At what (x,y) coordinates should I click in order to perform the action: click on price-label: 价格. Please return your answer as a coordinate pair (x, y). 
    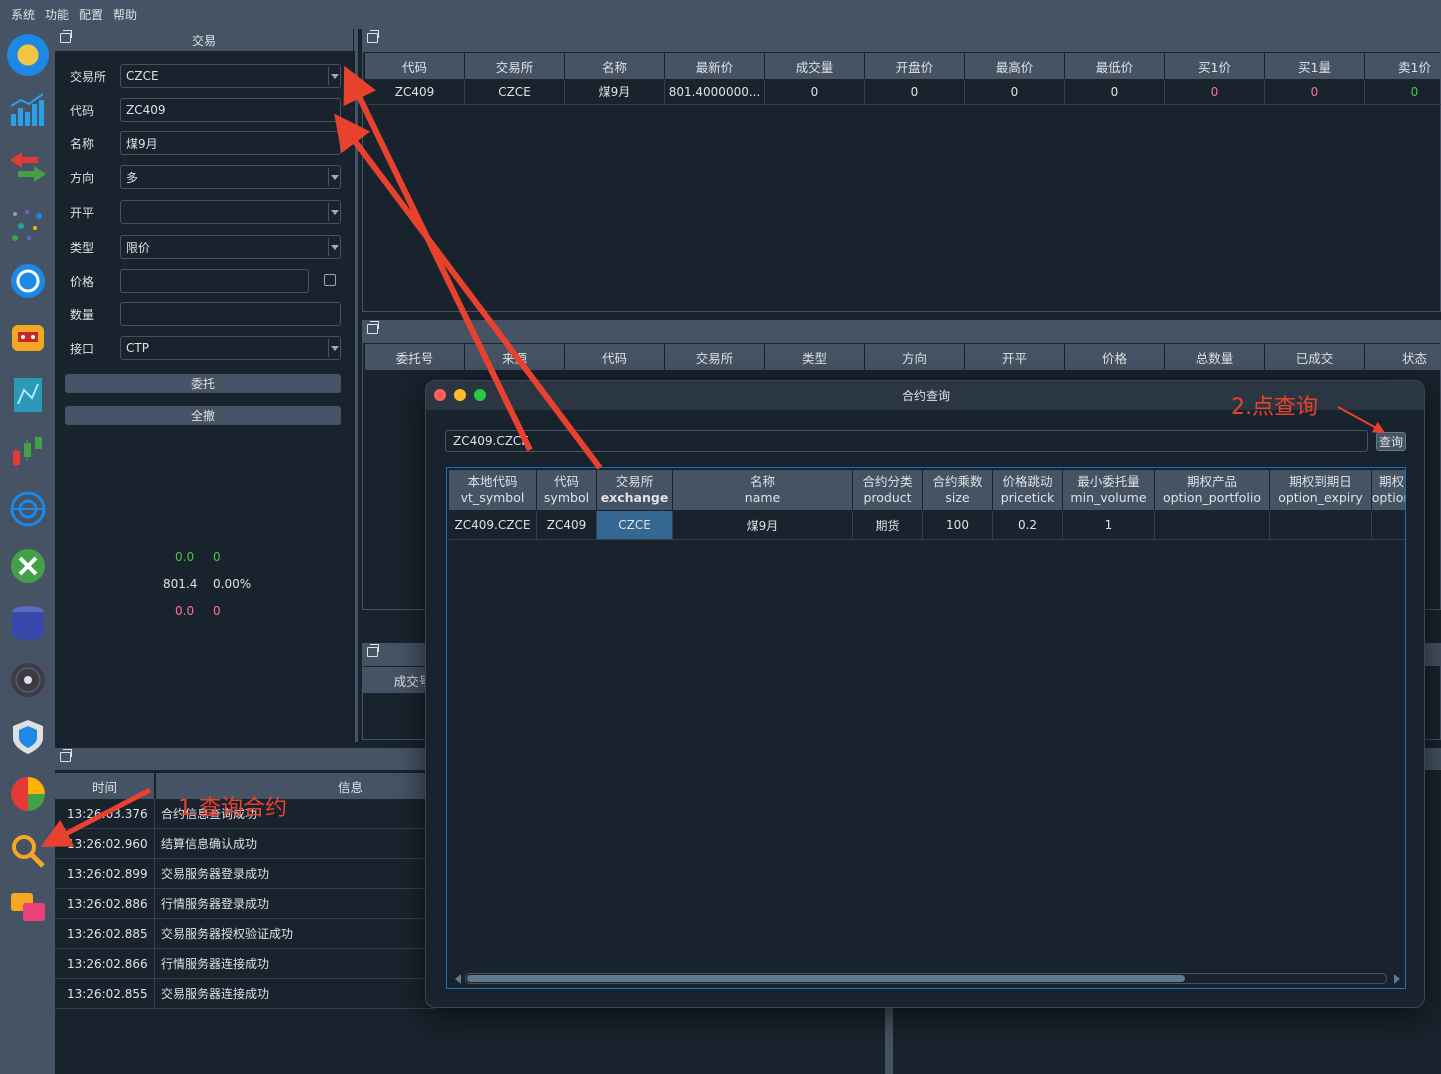
    Looking at the image, I should click on (82, 281).